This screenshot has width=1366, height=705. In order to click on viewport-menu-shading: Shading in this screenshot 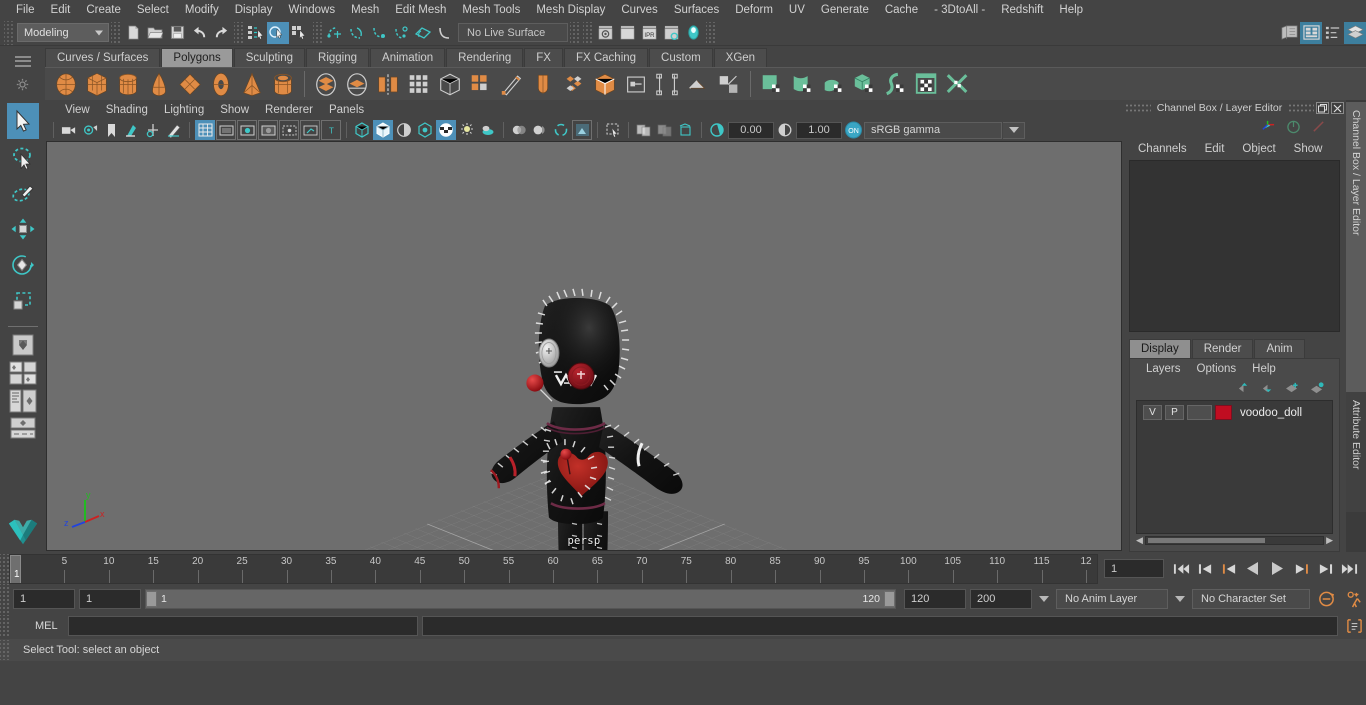, I will do `click(127, 110)`.